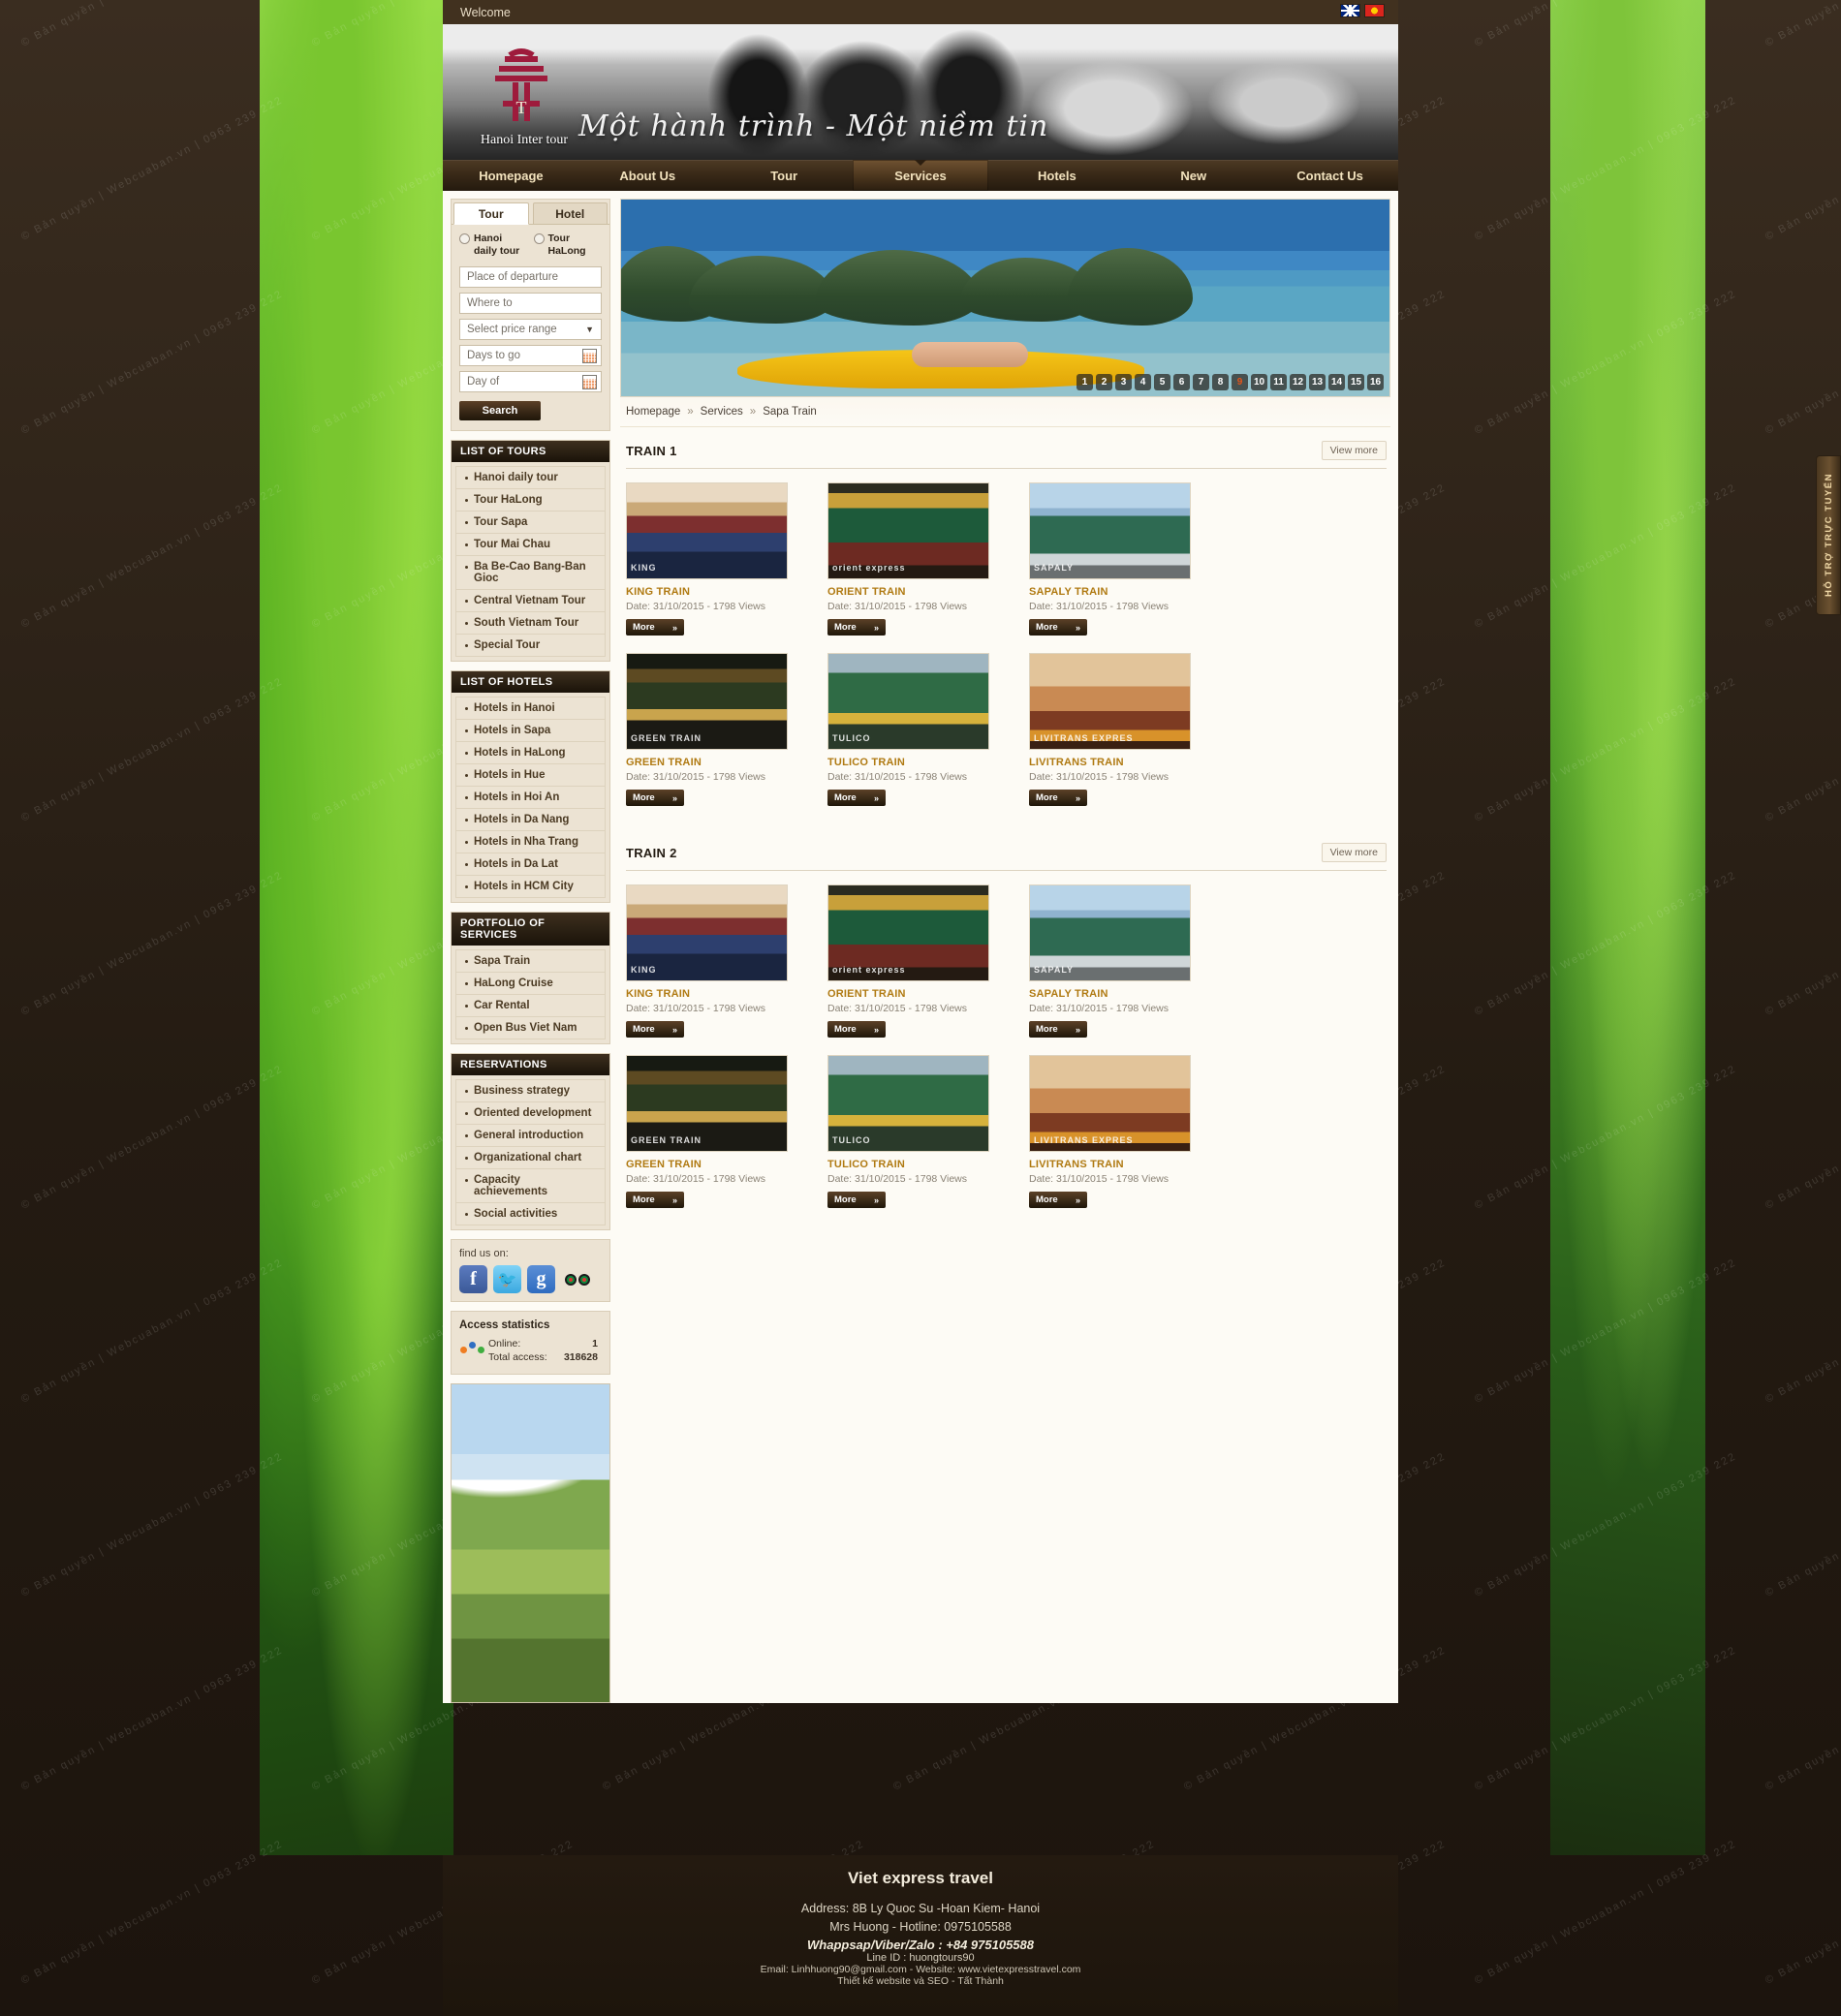  Describe the element at coordinates (530, 277) in the screenshot. I see `place-of-departure-input: Place of departure` at that location.